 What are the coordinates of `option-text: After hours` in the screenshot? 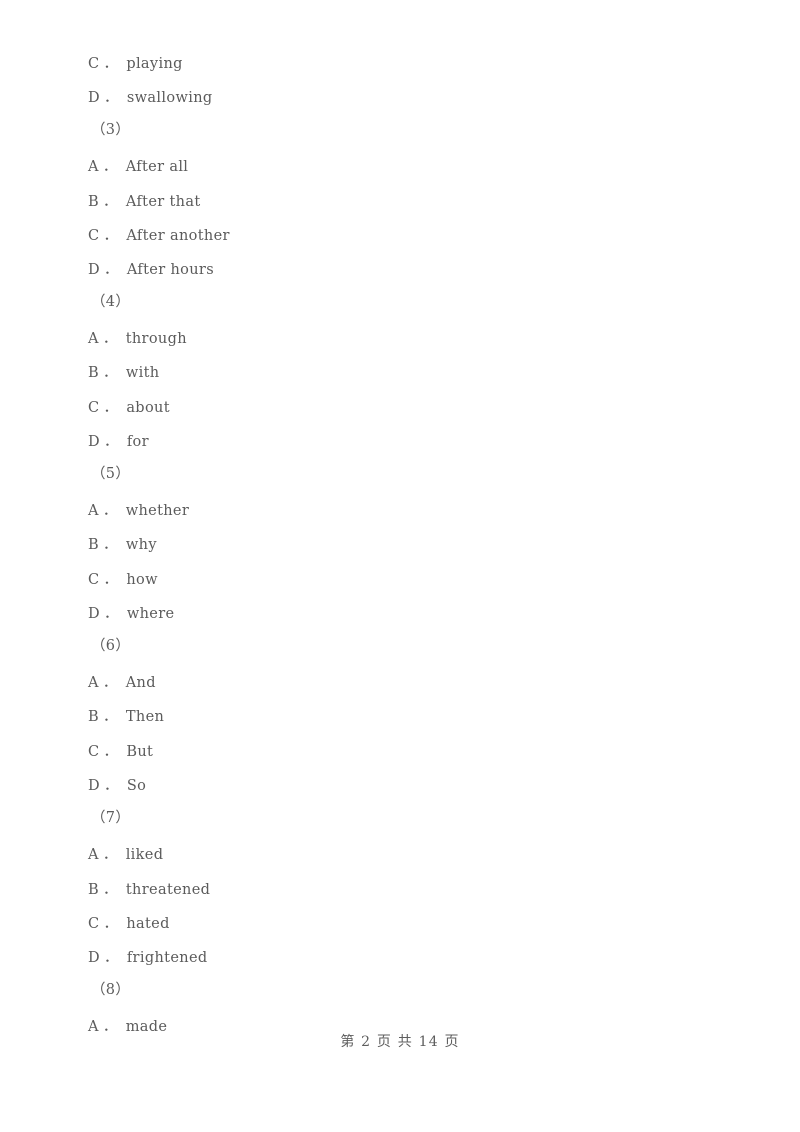 It's located at (170, 270).